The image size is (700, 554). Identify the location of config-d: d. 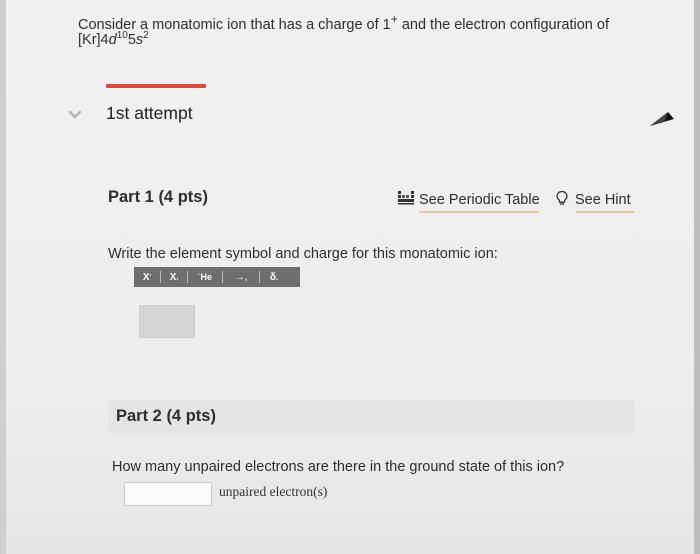
(112, 39).